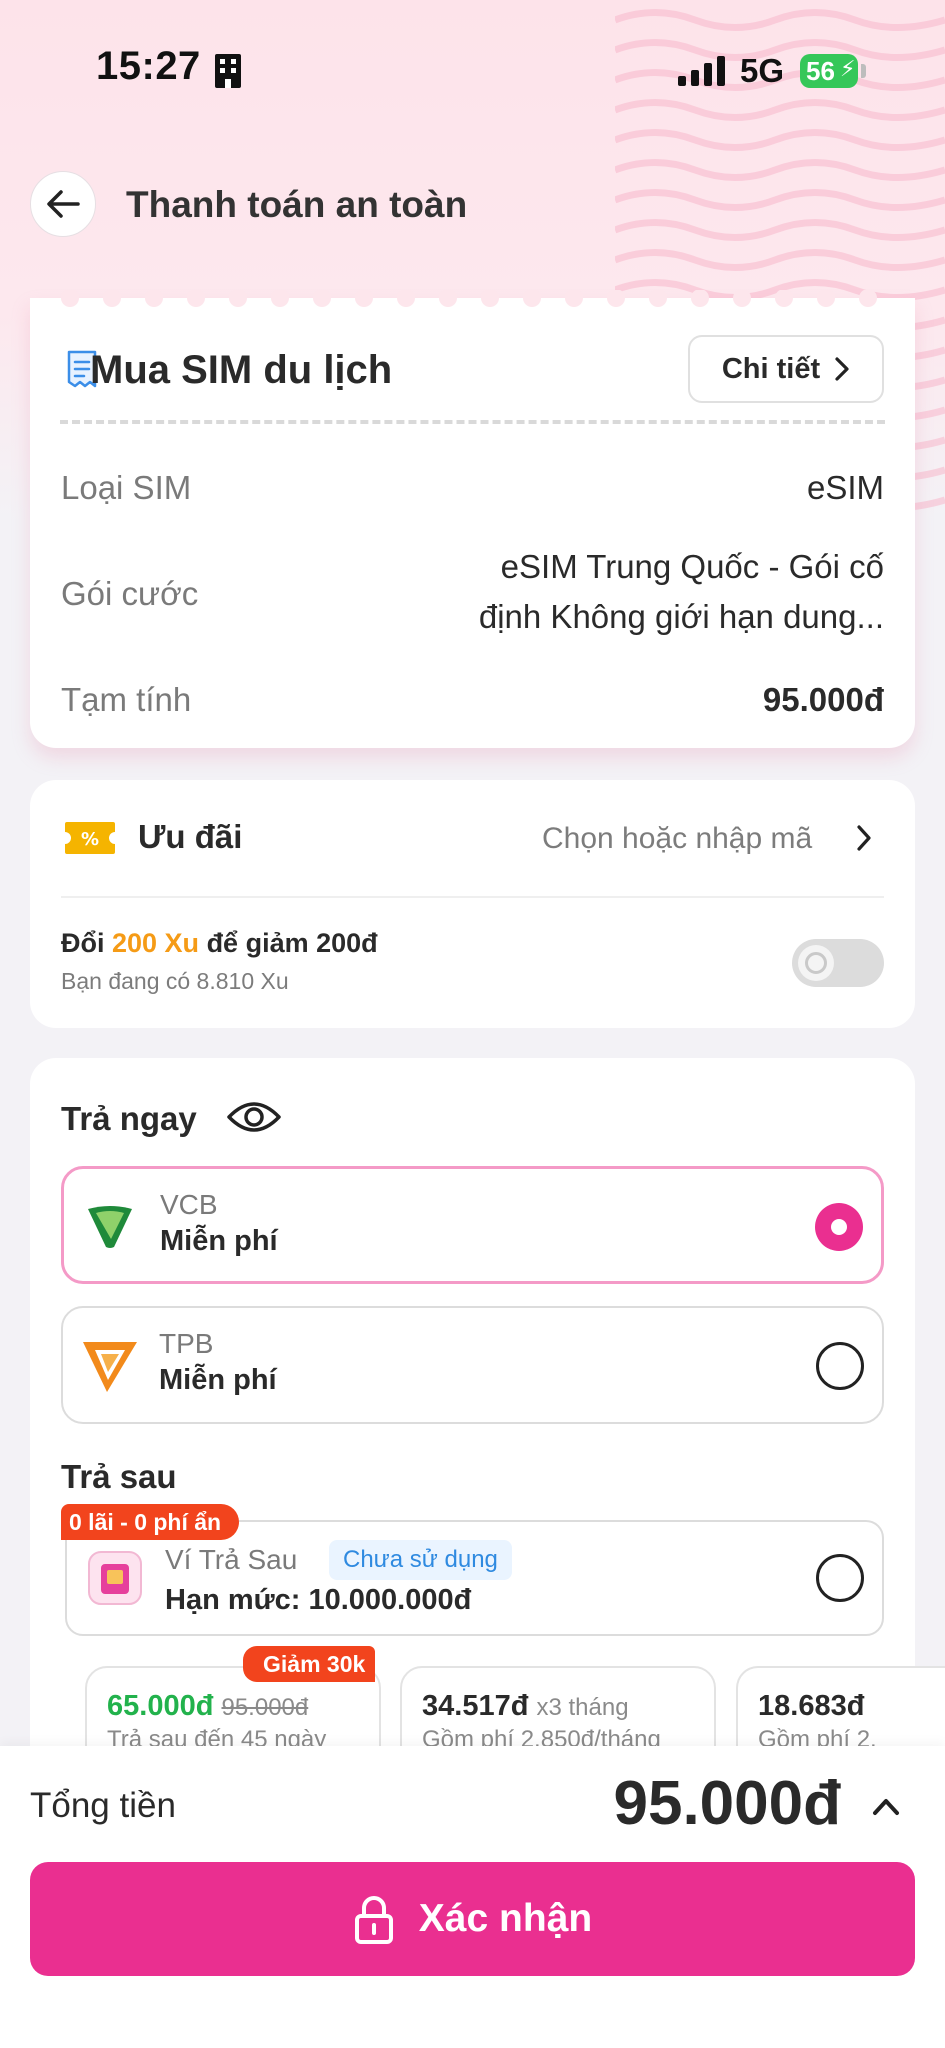  What do you see at coordinates (472, 1225) in the screenshot?
I see `bank-option-vcb: VCB Miễn phí` at bounding box center [472, 1225].